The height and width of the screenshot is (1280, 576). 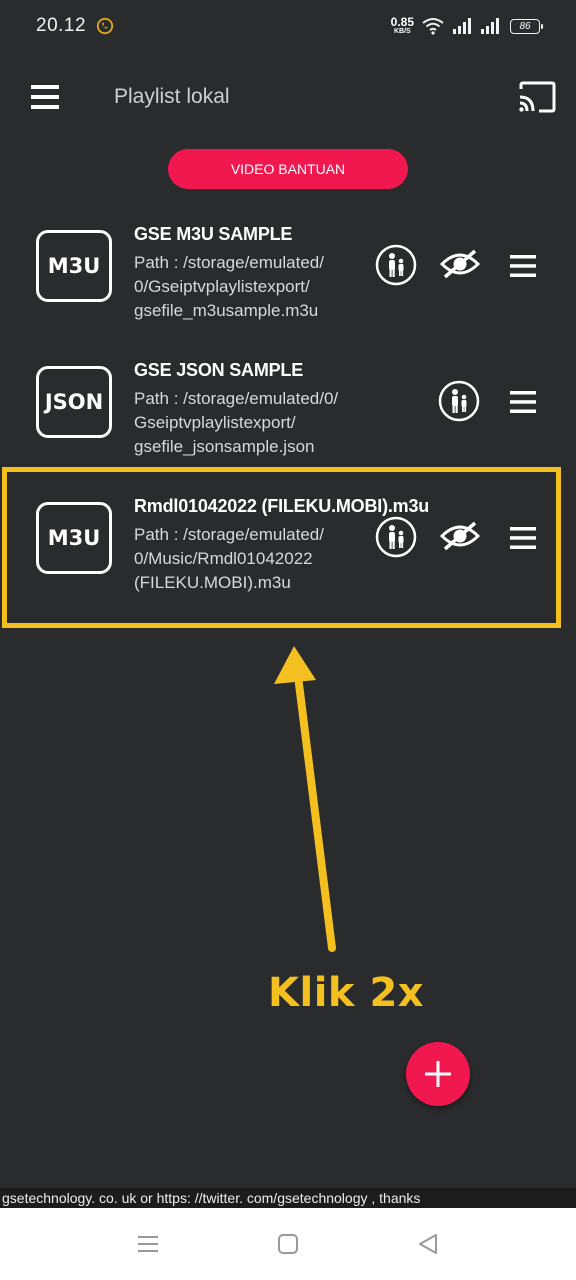 I want to click on playlist-path-line: gsefile_jsonsample.json, so click(x=224, y=446).